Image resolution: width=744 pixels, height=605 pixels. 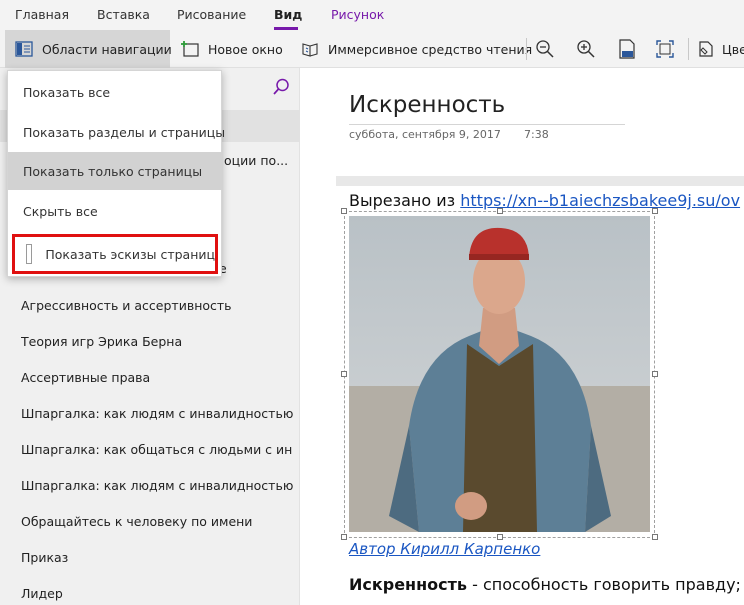 I want to click on menu-item-show-sections-pages: Показать разделы и страницы, so click(x=116, y=132).